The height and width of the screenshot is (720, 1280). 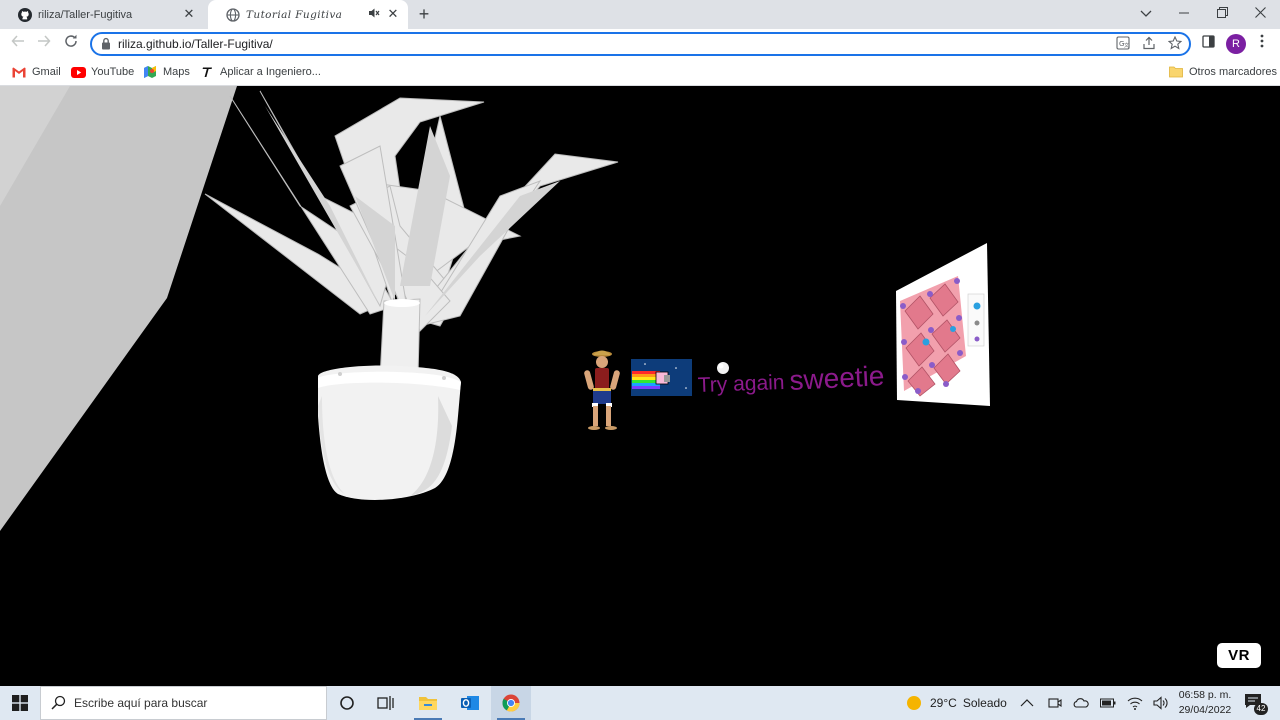 What do you see at coordinates (943, 703) in the screenshot?
I see `weather-temp: 29°C` at bounding box center [943, 703].